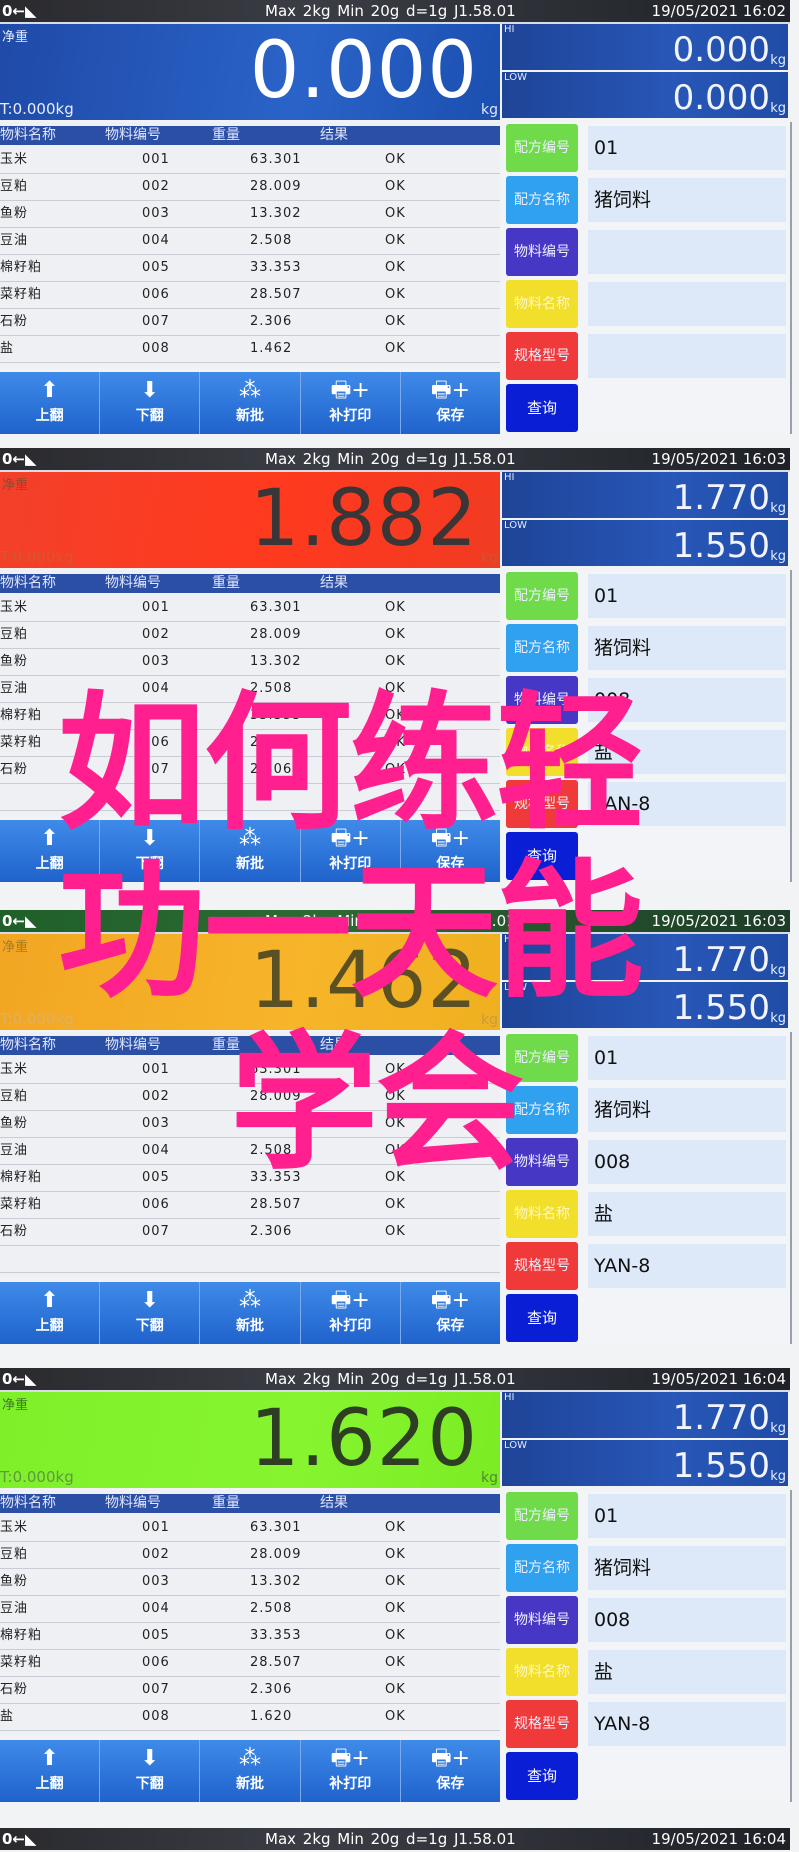 The height and width of the screenshot is (1852, 799). What do you see at coordinates (14, 1554) in the screenshot?
I see `table-cell: 豆粕` at bounding box center [14, 1554].